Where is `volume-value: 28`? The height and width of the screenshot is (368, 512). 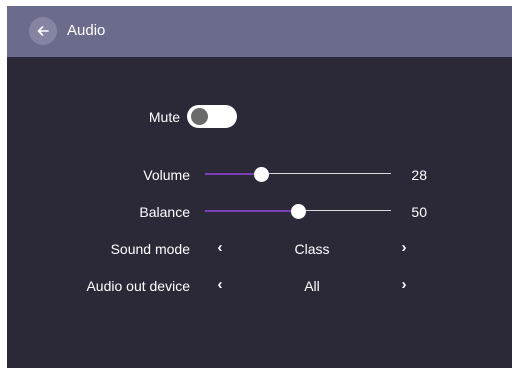
volume-value: 28 is located at coordinates (419, 175).